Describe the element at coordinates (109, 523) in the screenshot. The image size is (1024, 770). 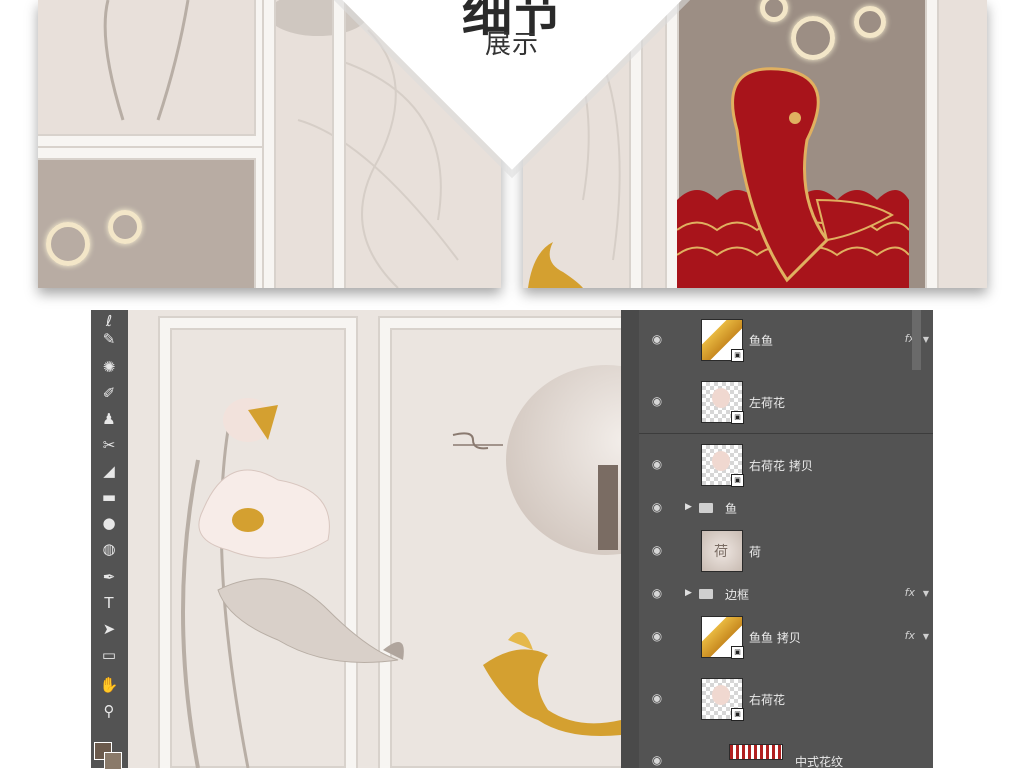
I see `blur-tool-icon: ●` at that location.